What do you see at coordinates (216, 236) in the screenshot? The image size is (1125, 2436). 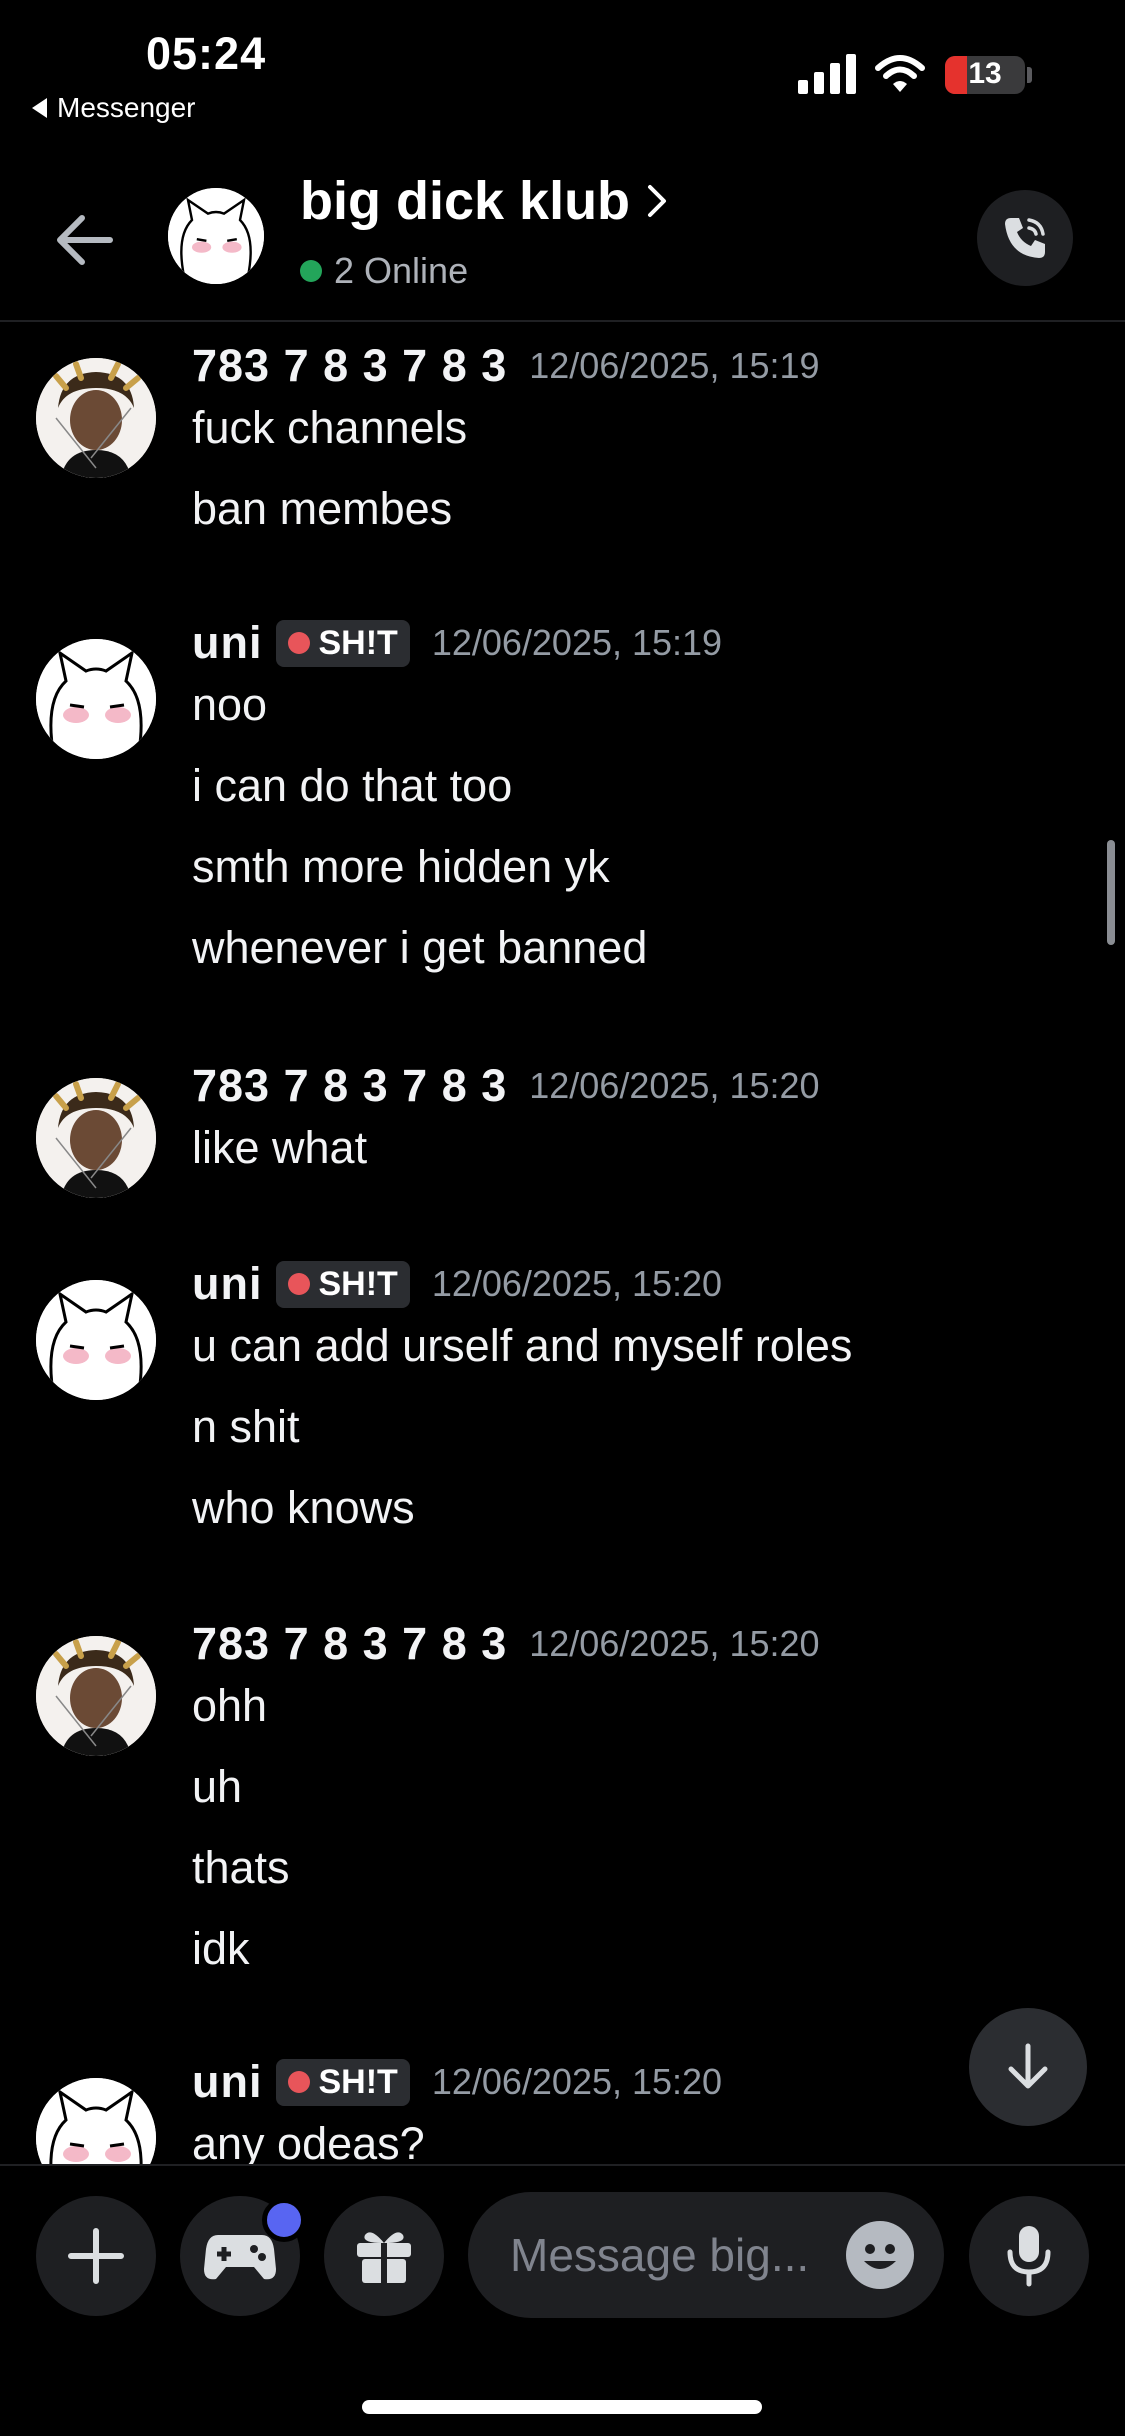 I see `group-avatar` at bounding box center [216, 236].